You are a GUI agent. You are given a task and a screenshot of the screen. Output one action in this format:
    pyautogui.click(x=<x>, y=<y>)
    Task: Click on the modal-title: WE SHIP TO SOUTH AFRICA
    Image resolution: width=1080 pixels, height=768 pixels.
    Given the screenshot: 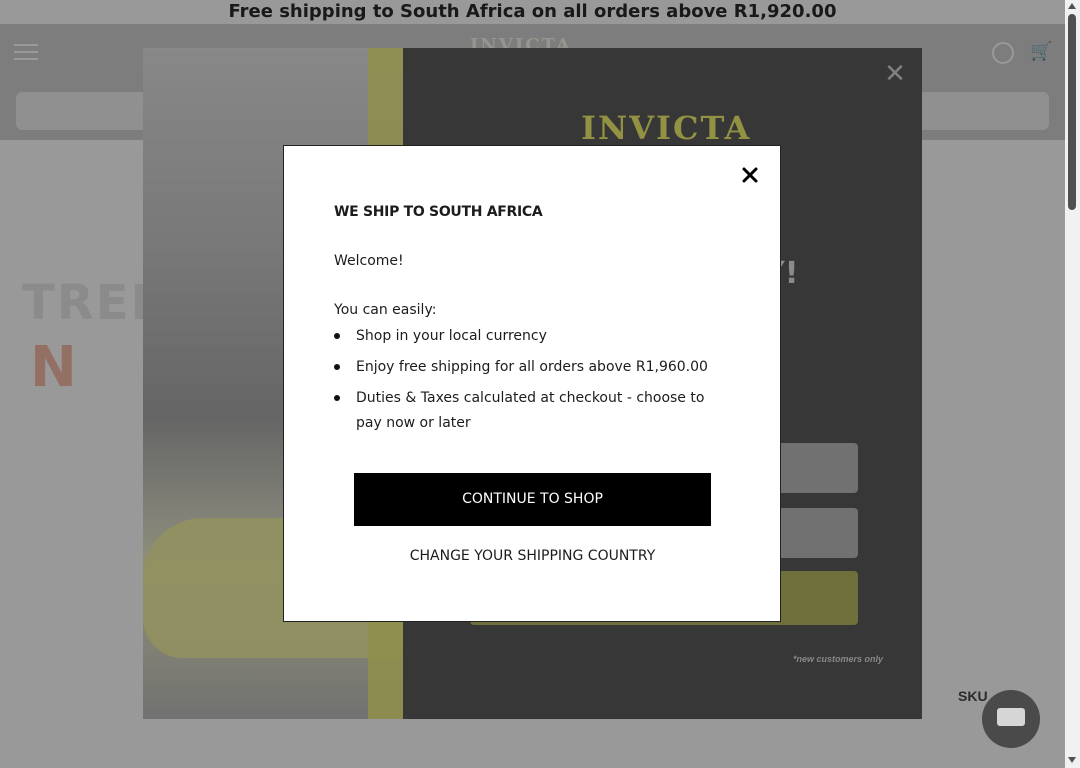 What is the action you would take?
    pyautogui.click(x=438, y=212)
    